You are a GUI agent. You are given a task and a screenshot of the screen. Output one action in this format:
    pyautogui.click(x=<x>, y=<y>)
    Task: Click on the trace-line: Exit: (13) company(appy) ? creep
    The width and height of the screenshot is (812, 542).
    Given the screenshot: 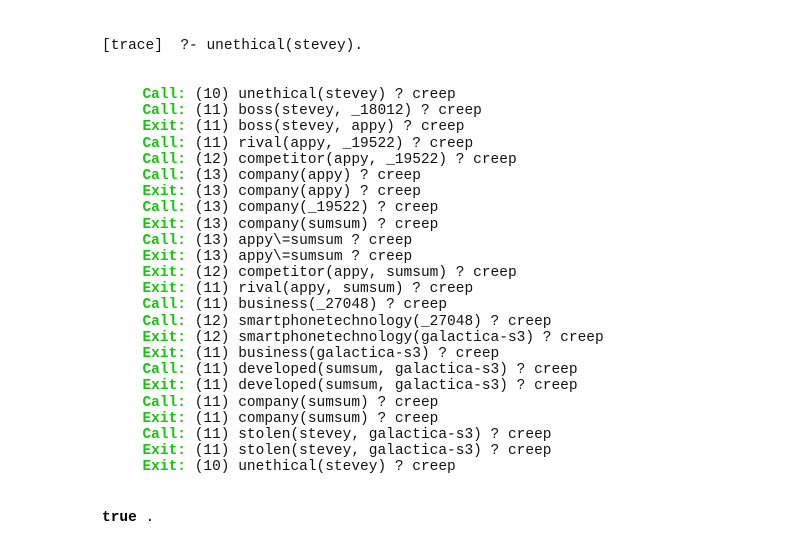 What is the action you would take?
    pyautogui.click(x=353, y=192)
    